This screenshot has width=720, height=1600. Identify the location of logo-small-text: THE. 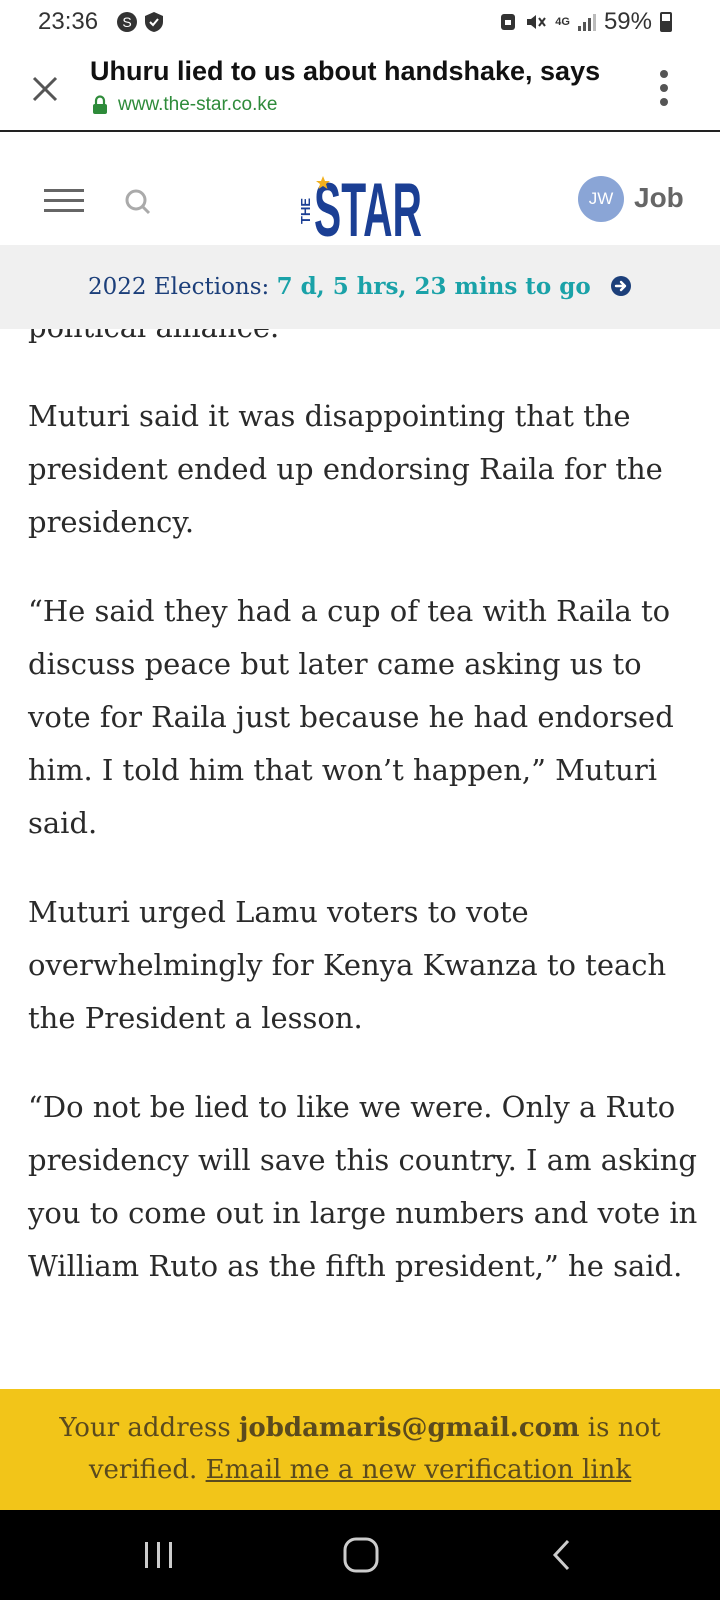
(305, 211).